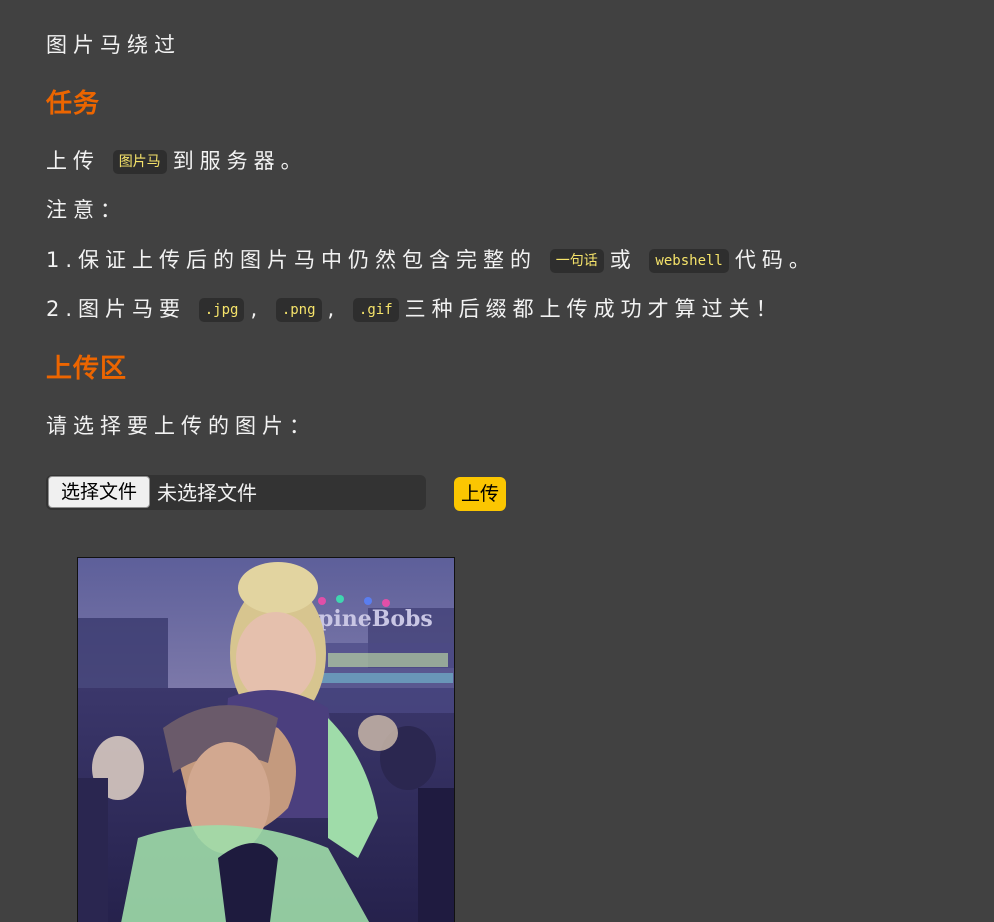 The width and height of the screenshot is (994, 922). Describe the element at coordinates (113, 45) in the screenshot. I see `breadcrumb: 图片马绕过` at that location.